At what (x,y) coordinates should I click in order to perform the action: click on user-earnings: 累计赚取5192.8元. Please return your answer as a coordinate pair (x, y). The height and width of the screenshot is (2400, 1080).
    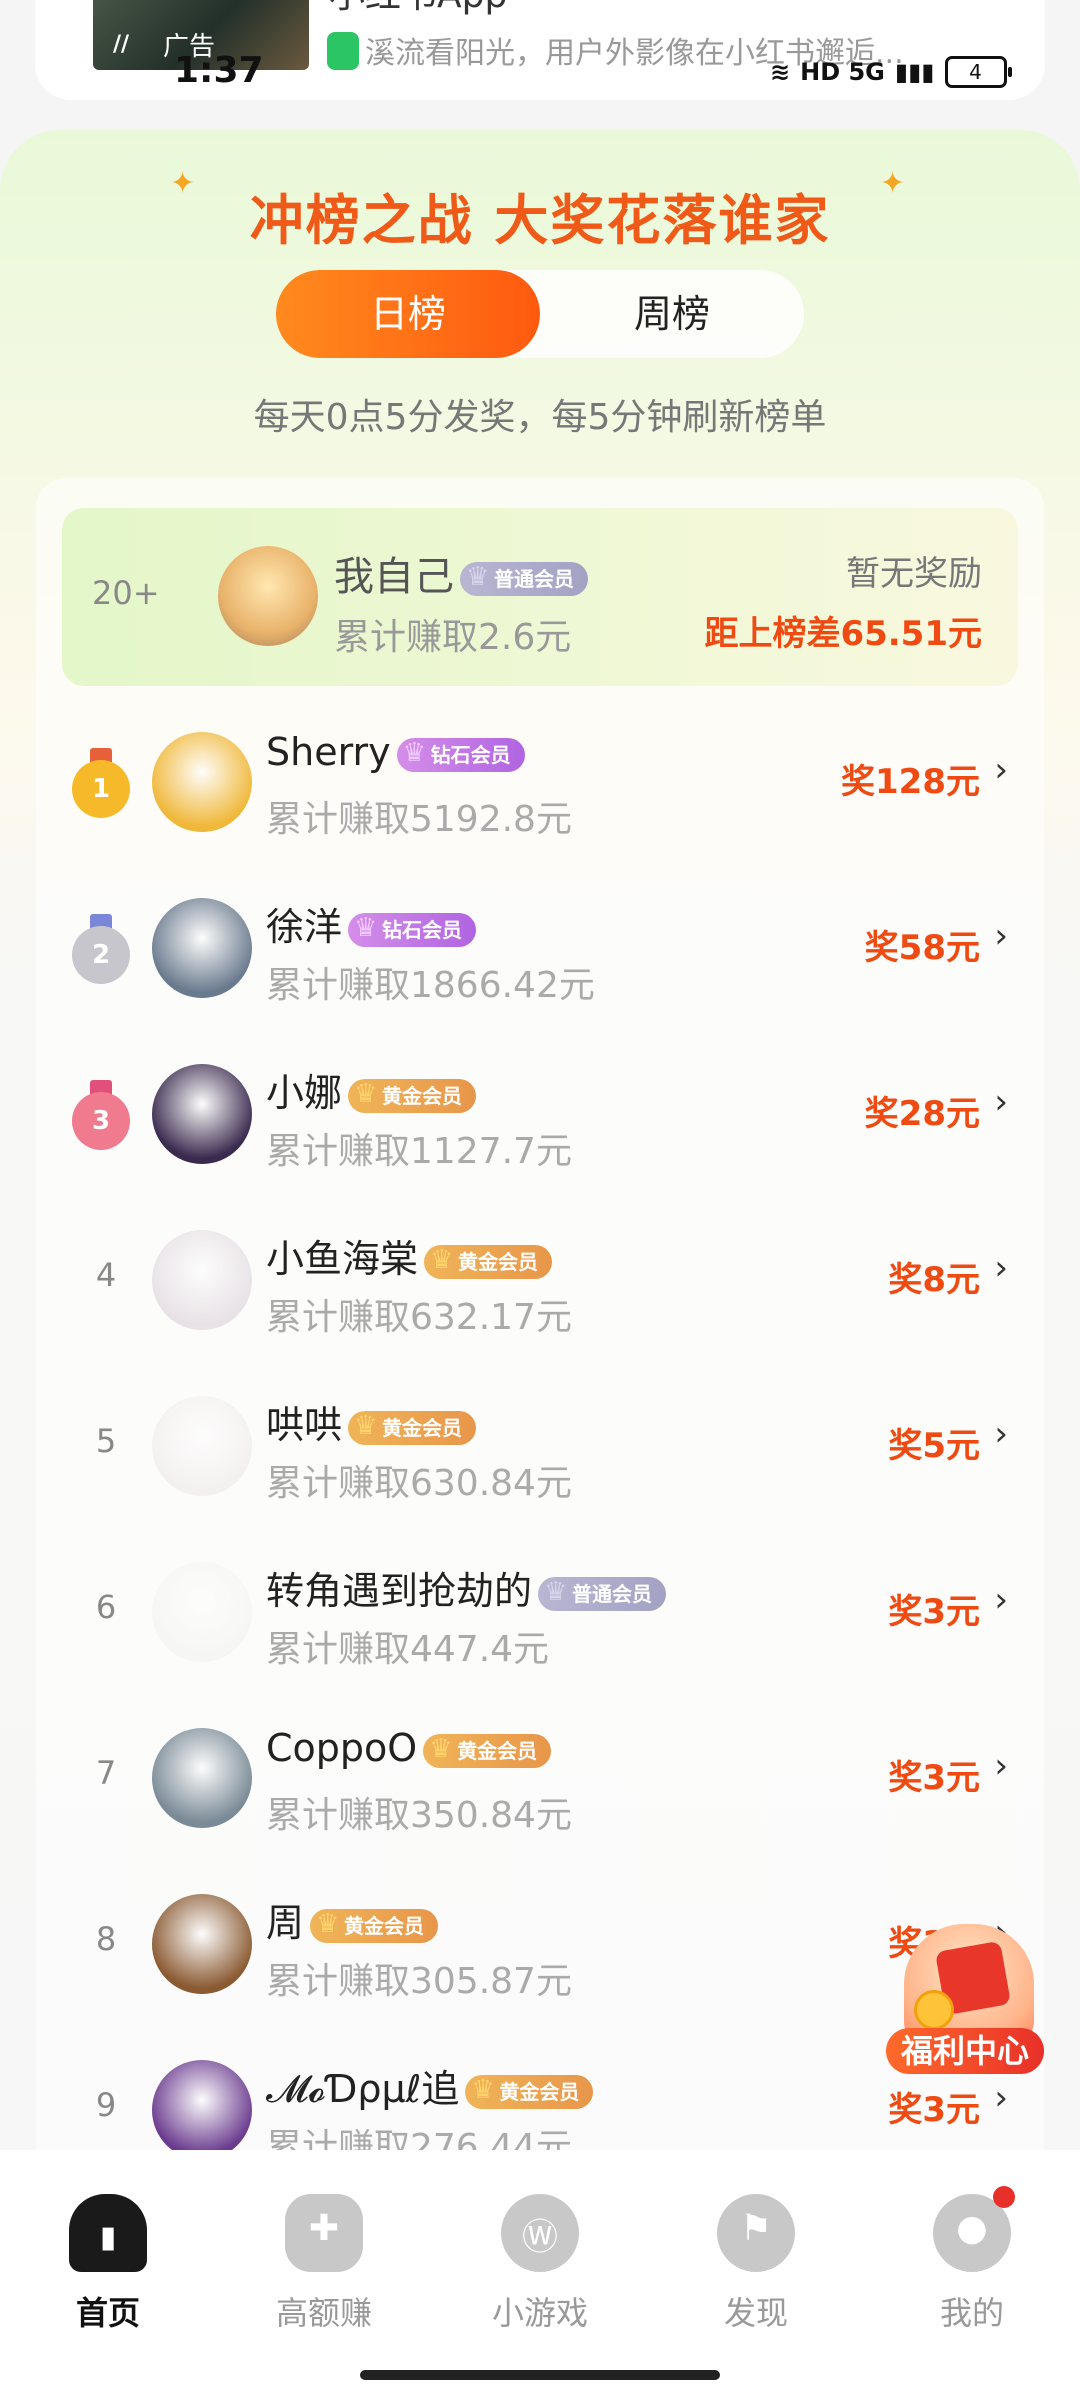
    Looking at the image, I should click on (419, 819).